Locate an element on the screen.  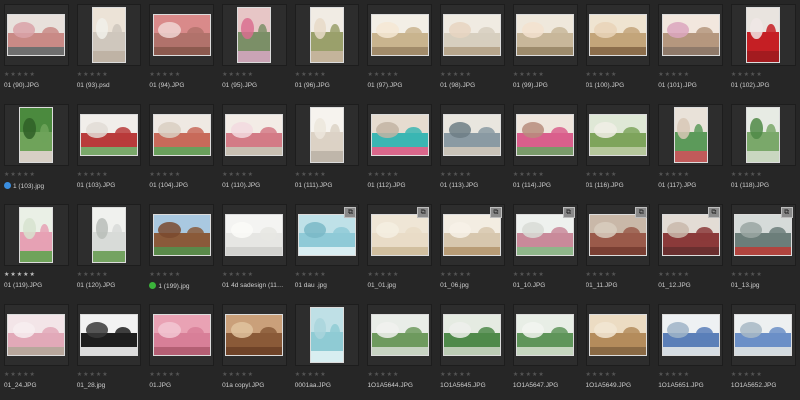
thumbnail-cell: ★★★★★ 01 (90).JPG is located at coordinates (36, 50).